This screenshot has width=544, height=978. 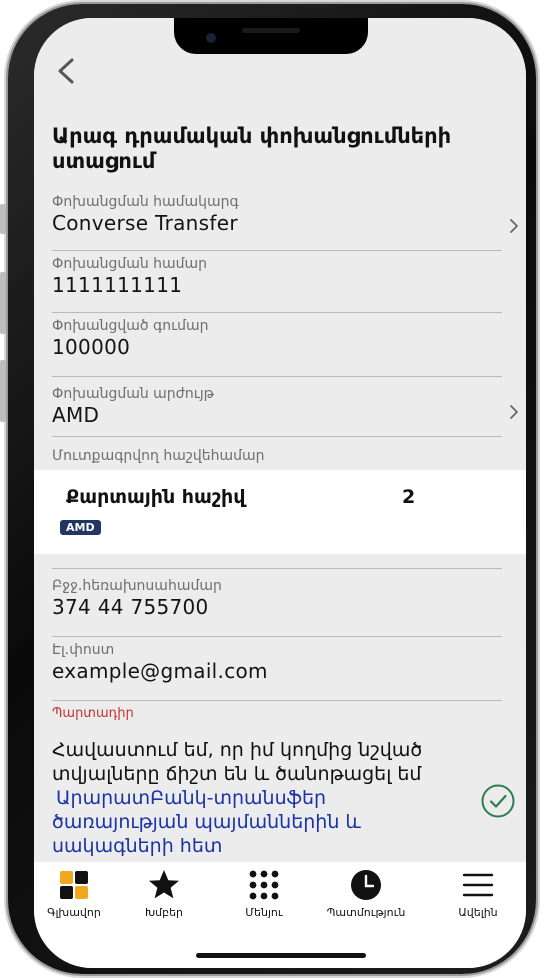 What do you see at coordinates (145, 223) in the screenshot?
I see `transfer-system-value: Converse Transfer` at bounding box center [145, 223].